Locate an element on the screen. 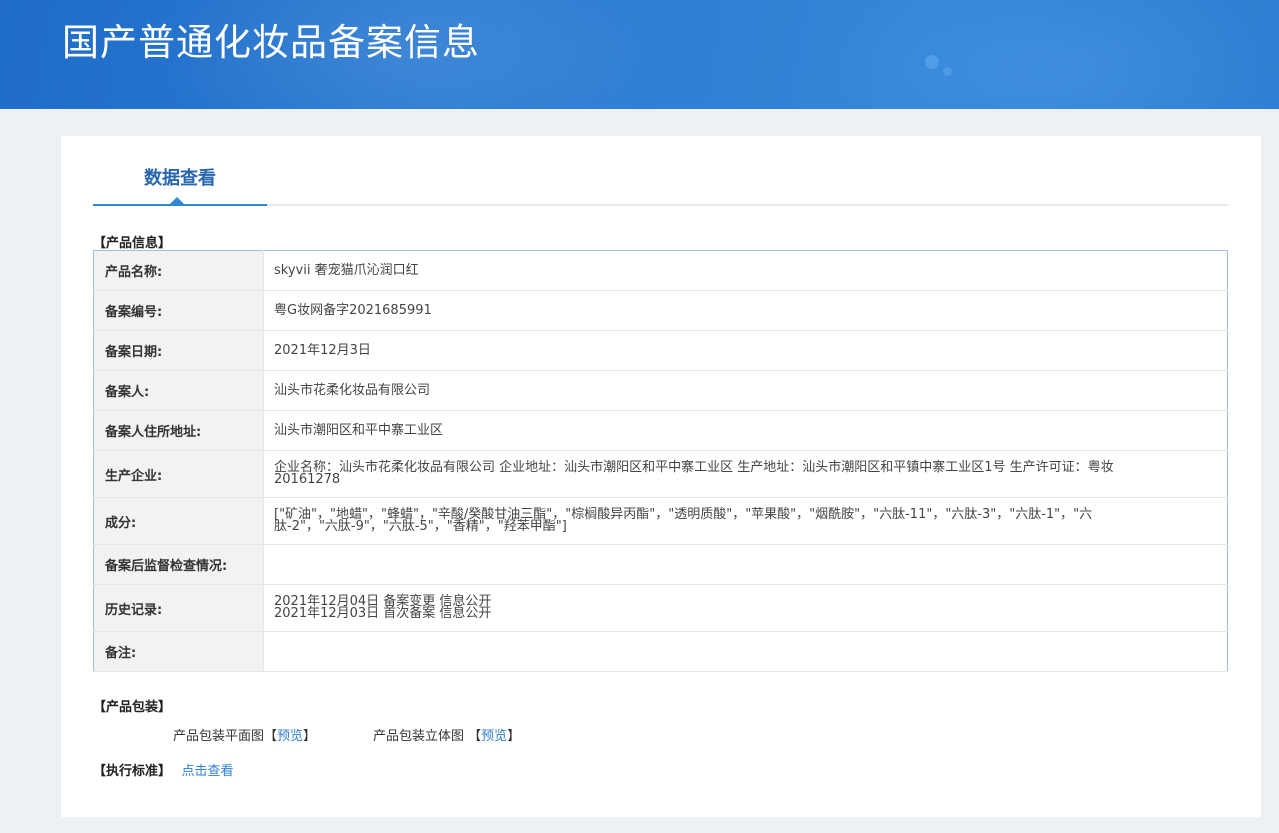 The height and width of the screenshot is (833, 1279). row-label: 备案日期: is located at coordinates (178, 350).